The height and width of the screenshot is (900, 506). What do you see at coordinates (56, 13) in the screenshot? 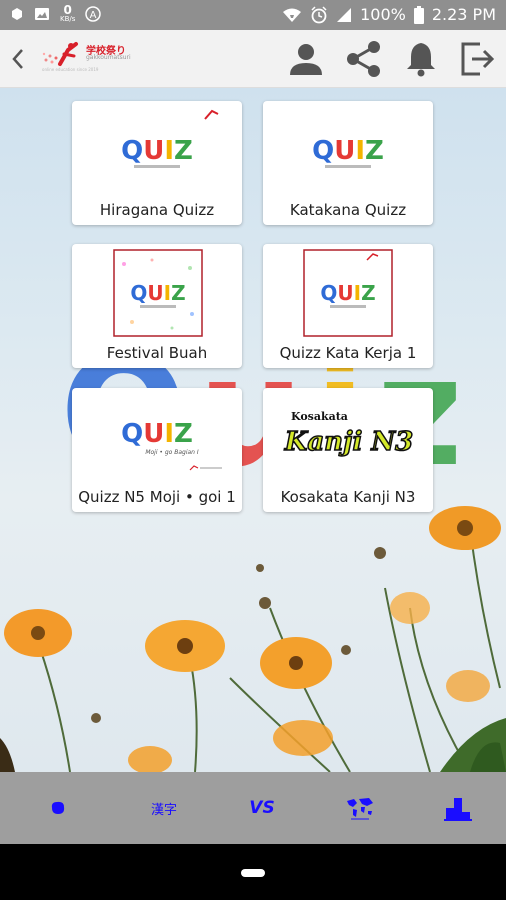
I see `status-left: 0 KB/s A` at bounding box center [56, 13].